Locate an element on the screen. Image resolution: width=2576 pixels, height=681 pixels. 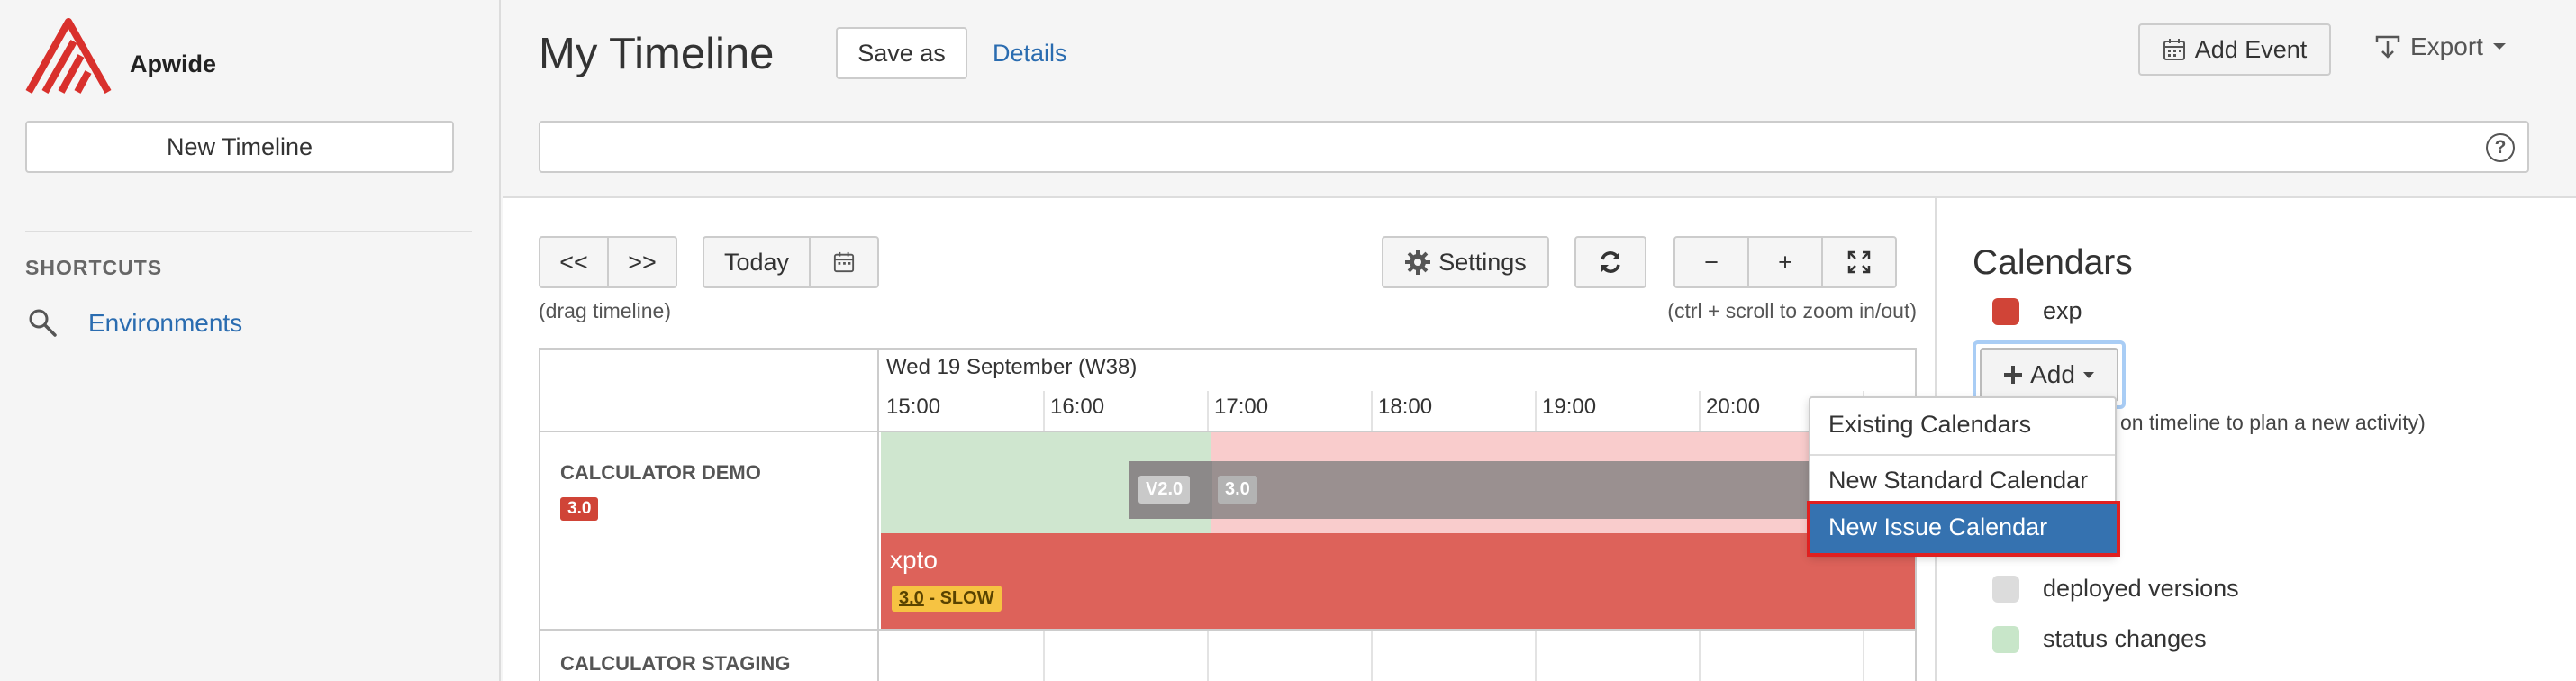
refresh-button is located at coordinates (1610, 262).